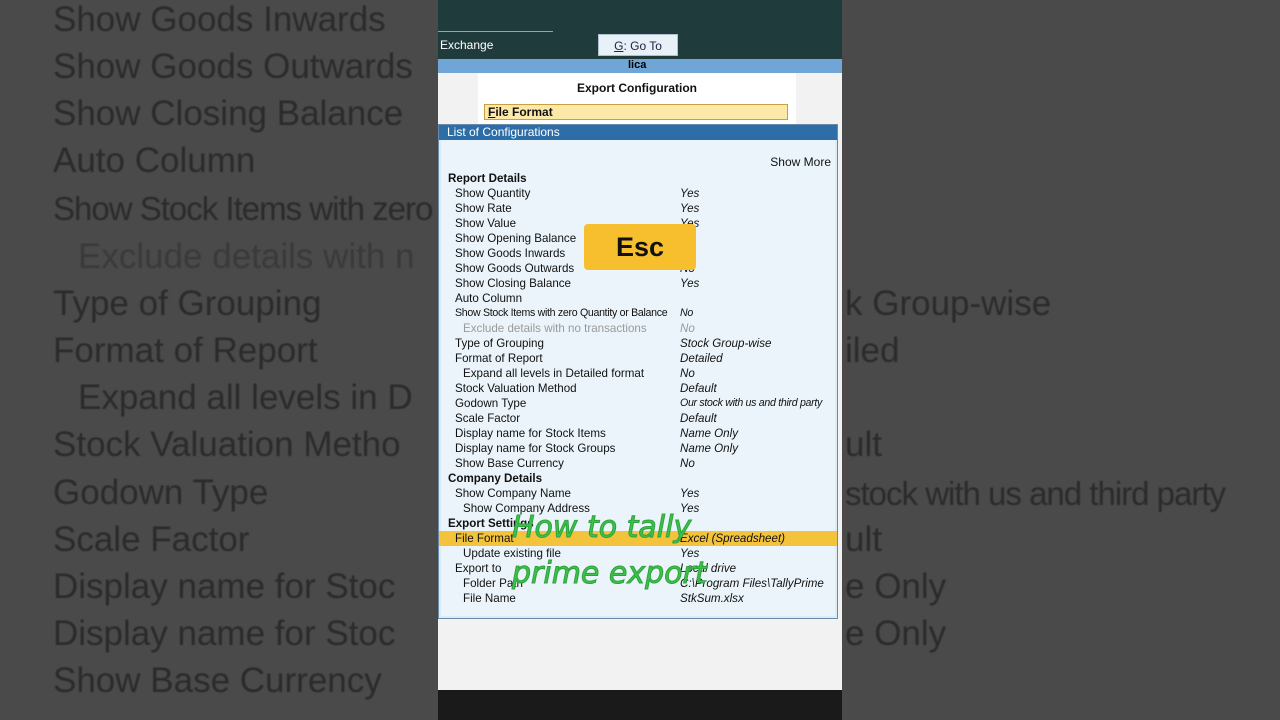  What do you see at coordinates (187, 303) in the screenshot?
I see `bg-text-line: Type of Grouping` at bounding box center [187, 303].